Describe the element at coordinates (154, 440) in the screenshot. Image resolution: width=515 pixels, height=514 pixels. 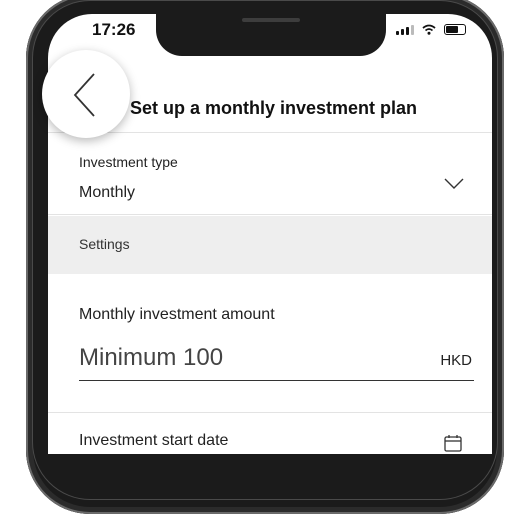
I see `start-date-label: Investment start date` at that location.